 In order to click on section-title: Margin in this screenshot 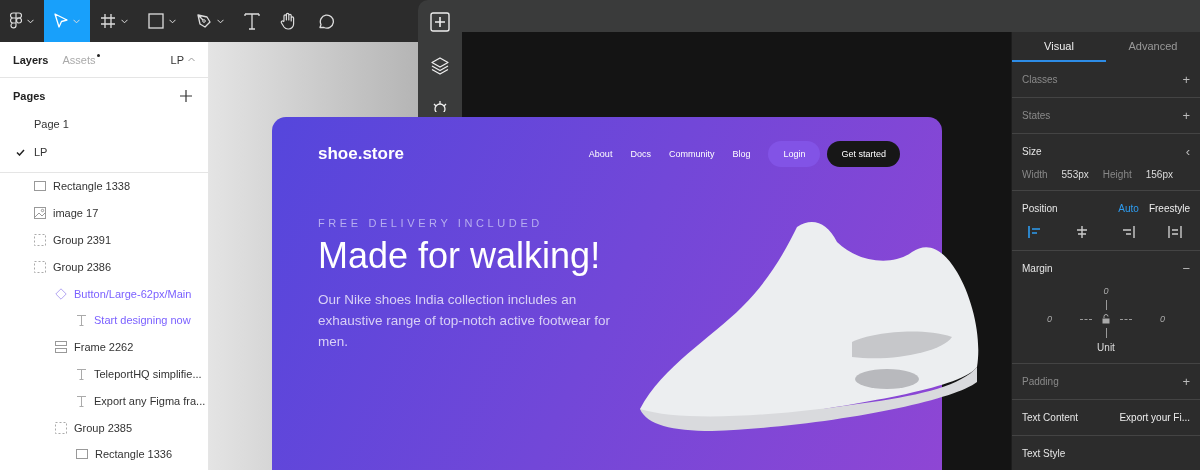, I will do `click(1037, 268)`.